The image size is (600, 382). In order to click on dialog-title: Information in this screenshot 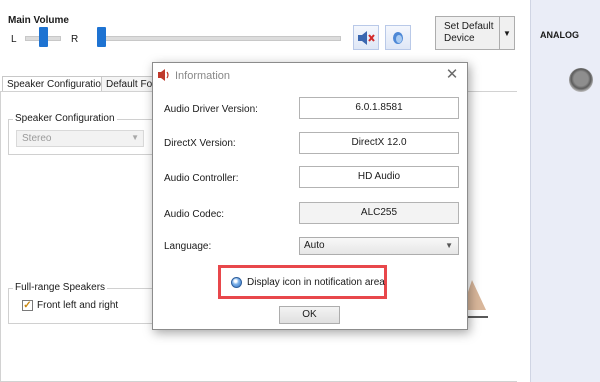, I will do `click(203, 76)`.